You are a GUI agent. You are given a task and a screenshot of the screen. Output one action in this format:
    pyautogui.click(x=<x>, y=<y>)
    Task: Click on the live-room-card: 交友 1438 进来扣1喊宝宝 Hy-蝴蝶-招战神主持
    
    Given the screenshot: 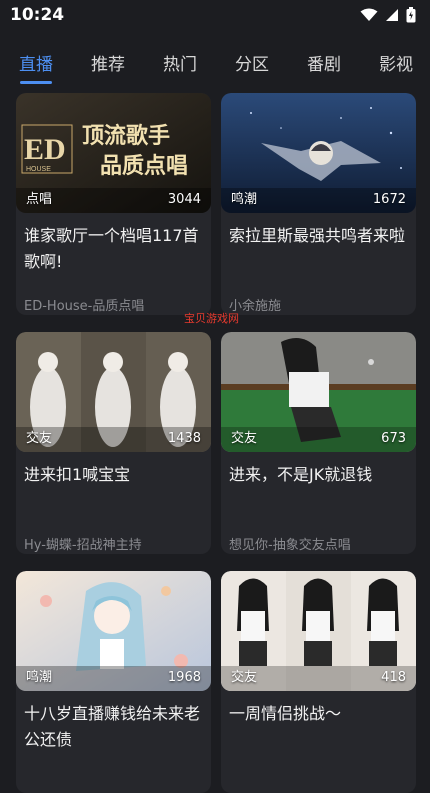 What is the action you would take?
    pyautogui.click(x=113, y=443)
    